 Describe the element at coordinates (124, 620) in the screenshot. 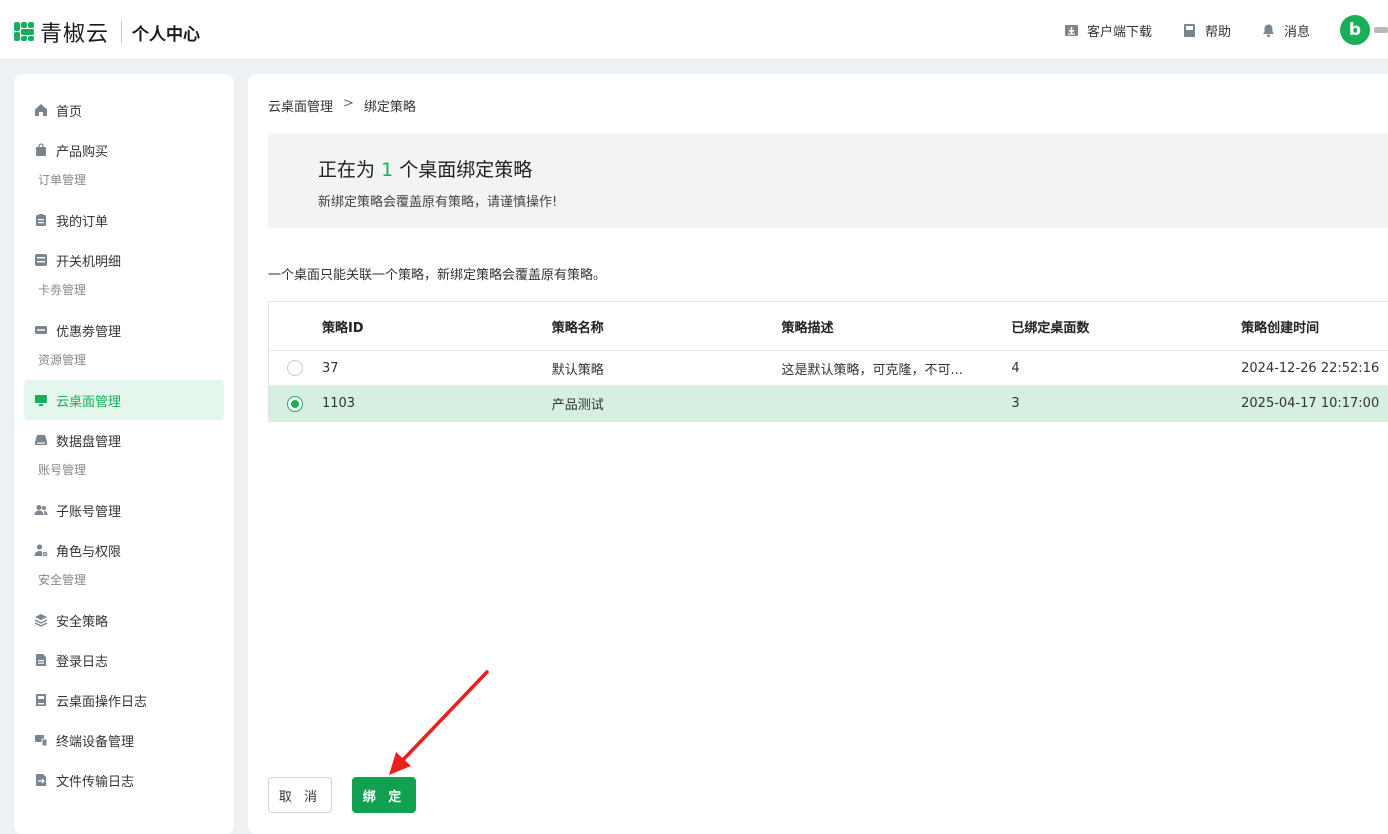

I see `sidebar-item: 安全策略` at that location.